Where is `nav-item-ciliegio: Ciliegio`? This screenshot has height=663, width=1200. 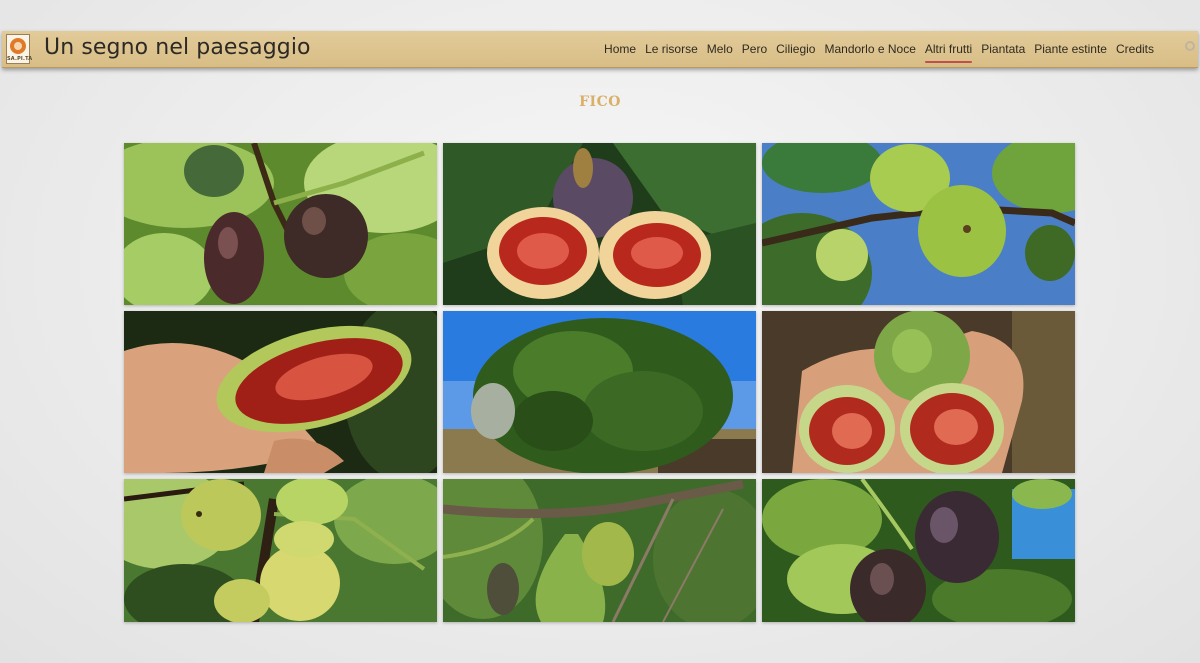
nav-item-ciliegio: Ciliegio is located at coordinates (795, 49).